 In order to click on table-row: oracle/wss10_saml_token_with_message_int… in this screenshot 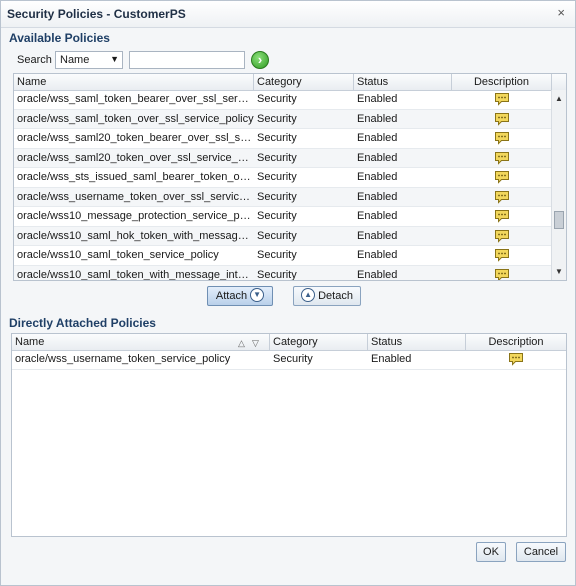, I will do `click(290, 273)`.